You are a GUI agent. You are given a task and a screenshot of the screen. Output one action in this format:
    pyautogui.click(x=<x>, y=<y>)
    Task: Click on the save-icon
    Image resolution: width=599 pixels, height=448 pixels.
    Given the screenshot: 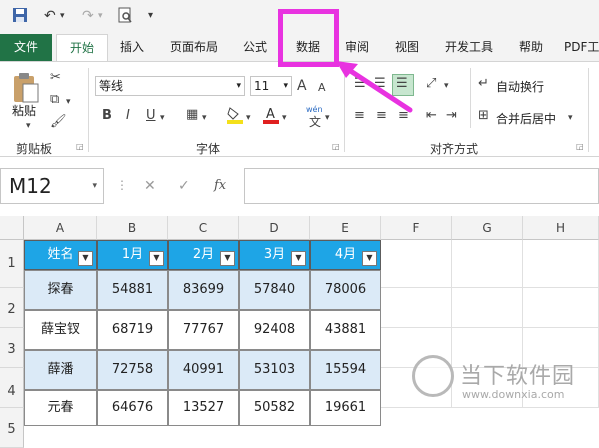 What is the action you would take?
    pyautogui.click(x=20, y=17)
    